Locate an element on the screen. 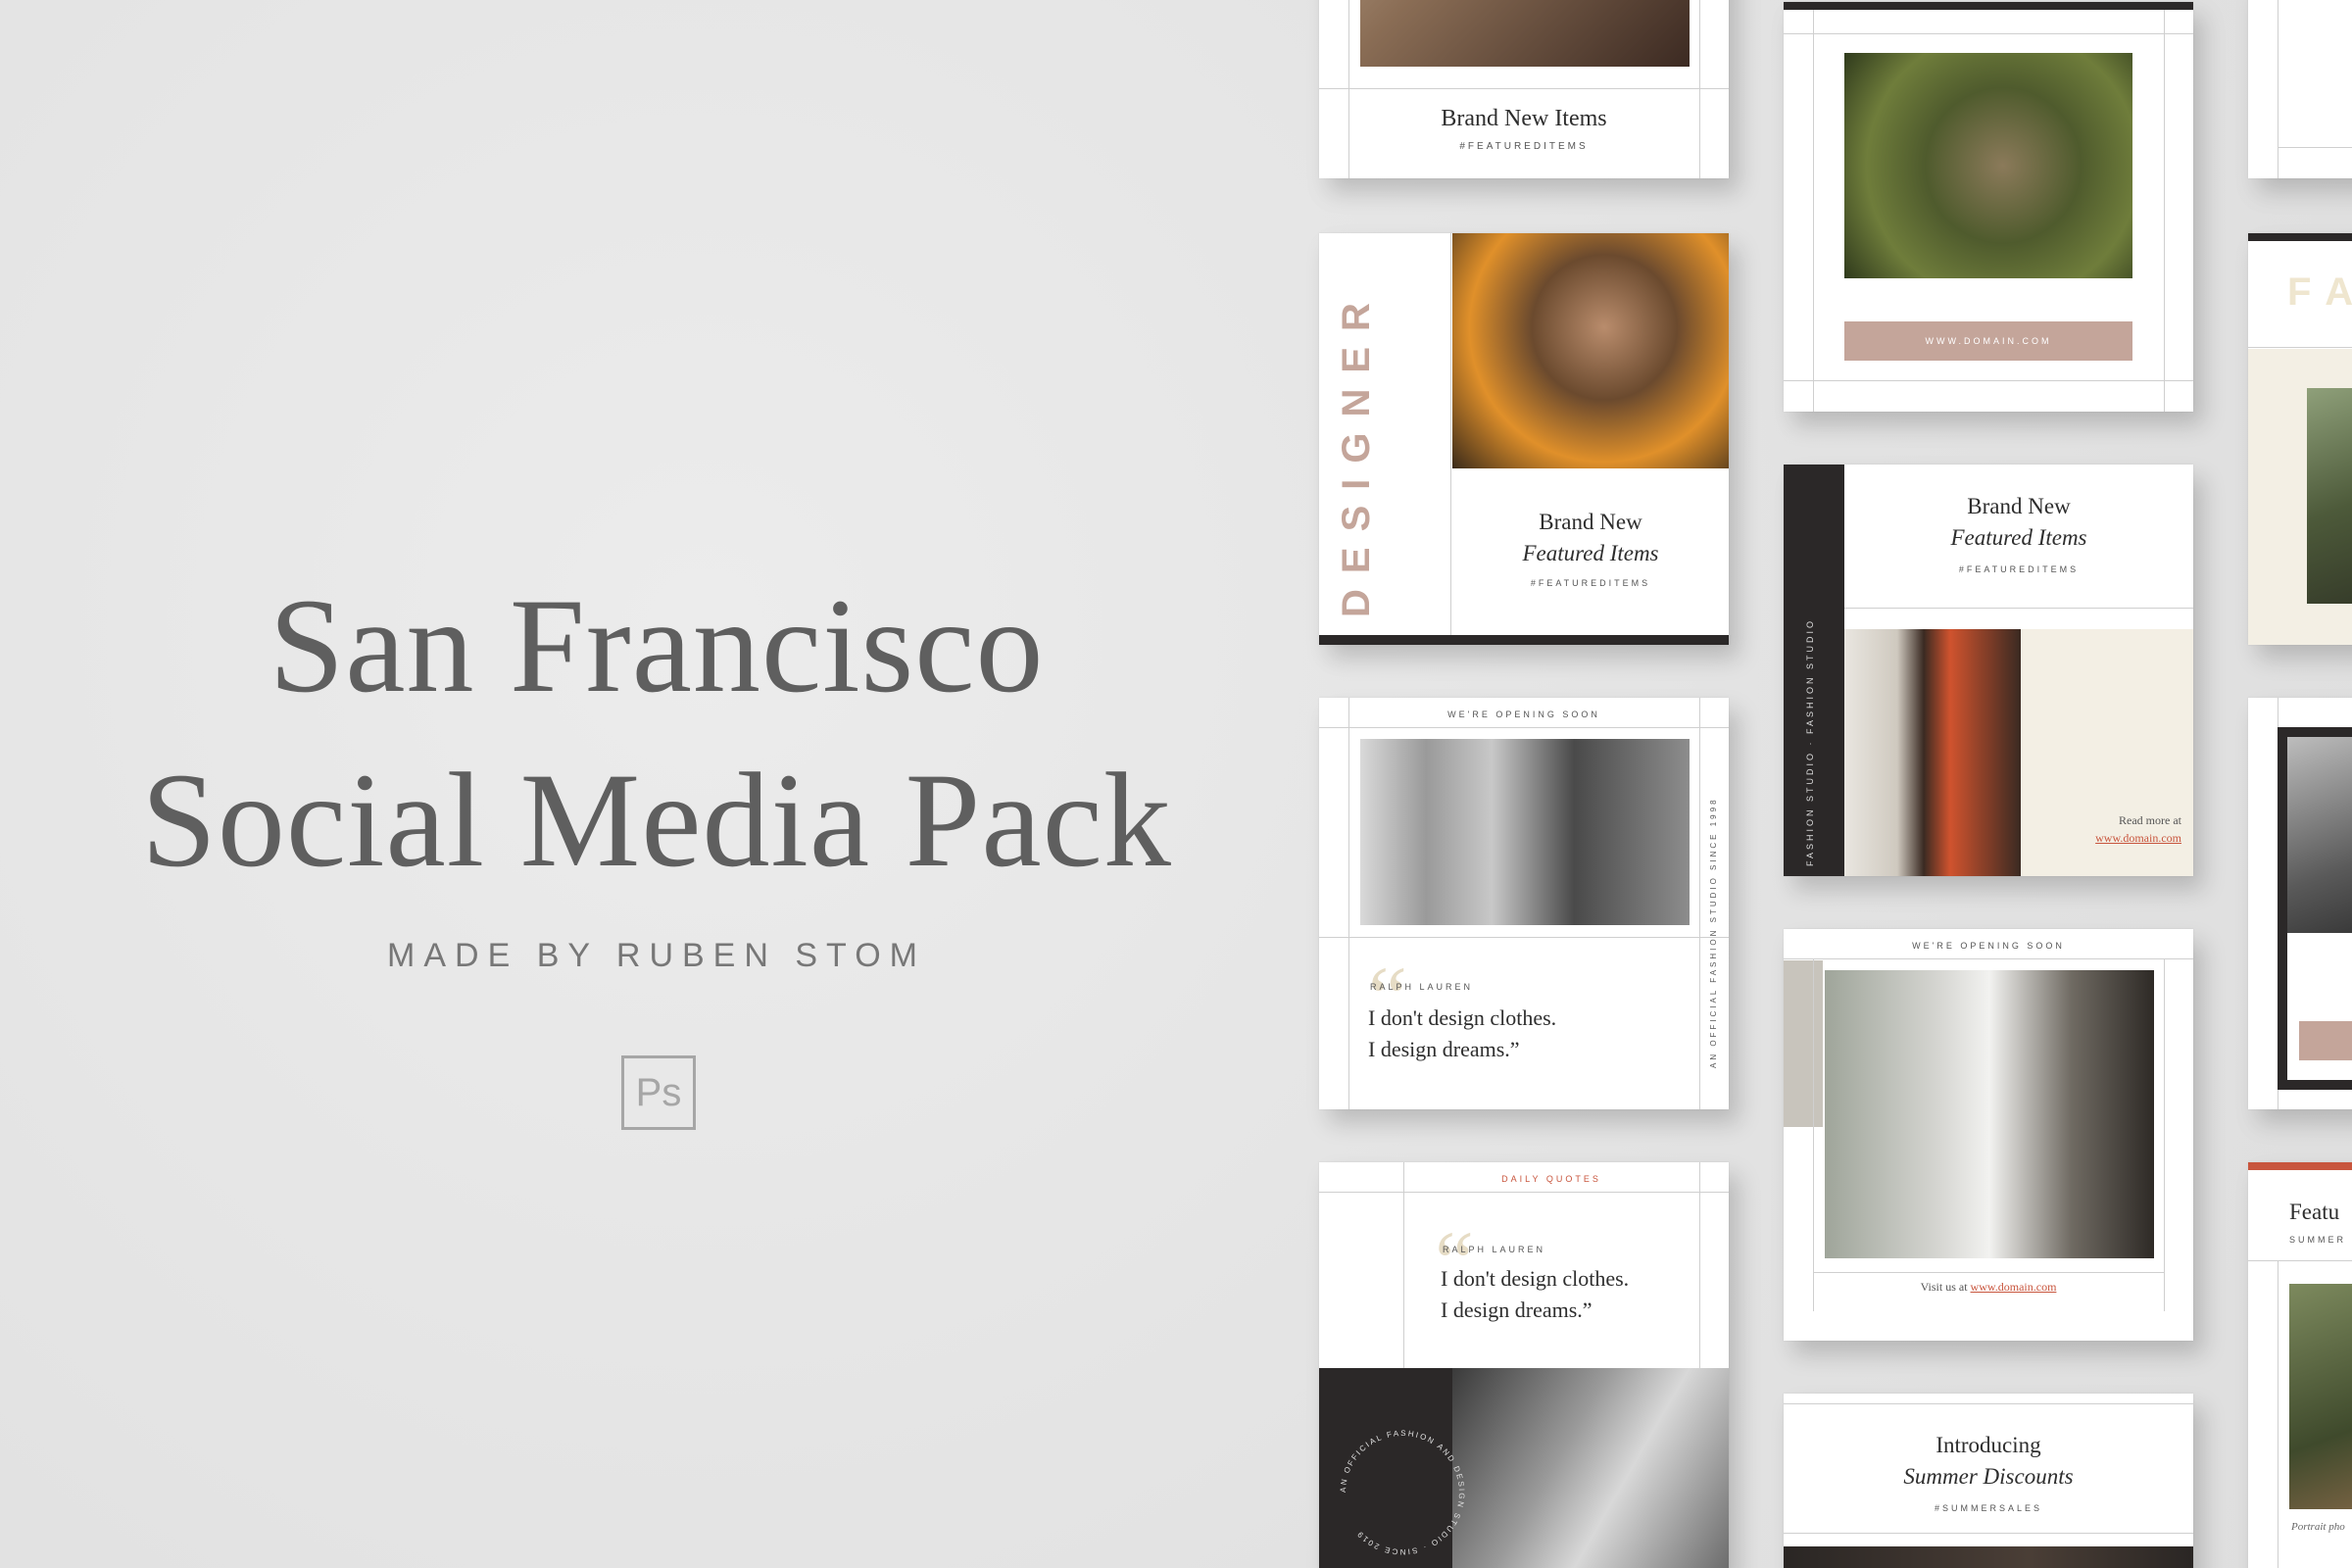  card-edge-top is located at coordinates (2300, 89).